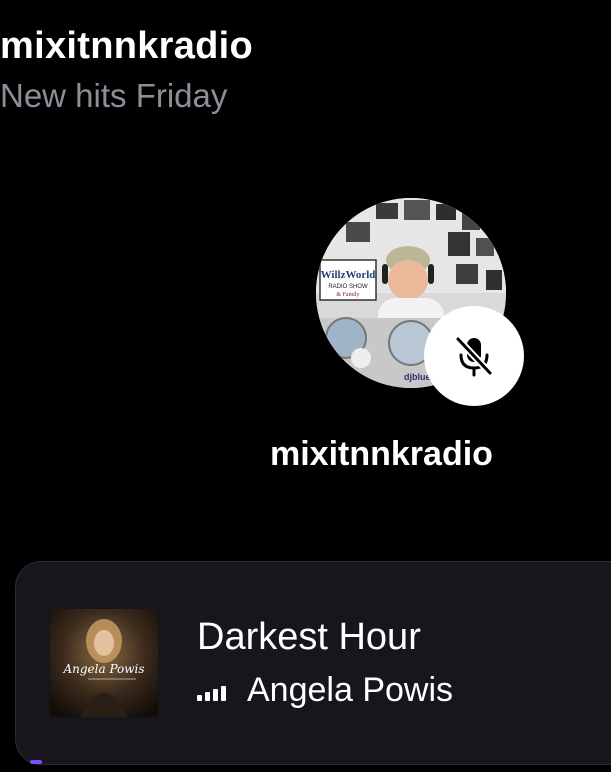 Image resolution: width=611 pixels, height=772 pixels. Describe the element at coordinates (309, 637) in the screenshot. I see `track-title: Darkest Hour` at that location.